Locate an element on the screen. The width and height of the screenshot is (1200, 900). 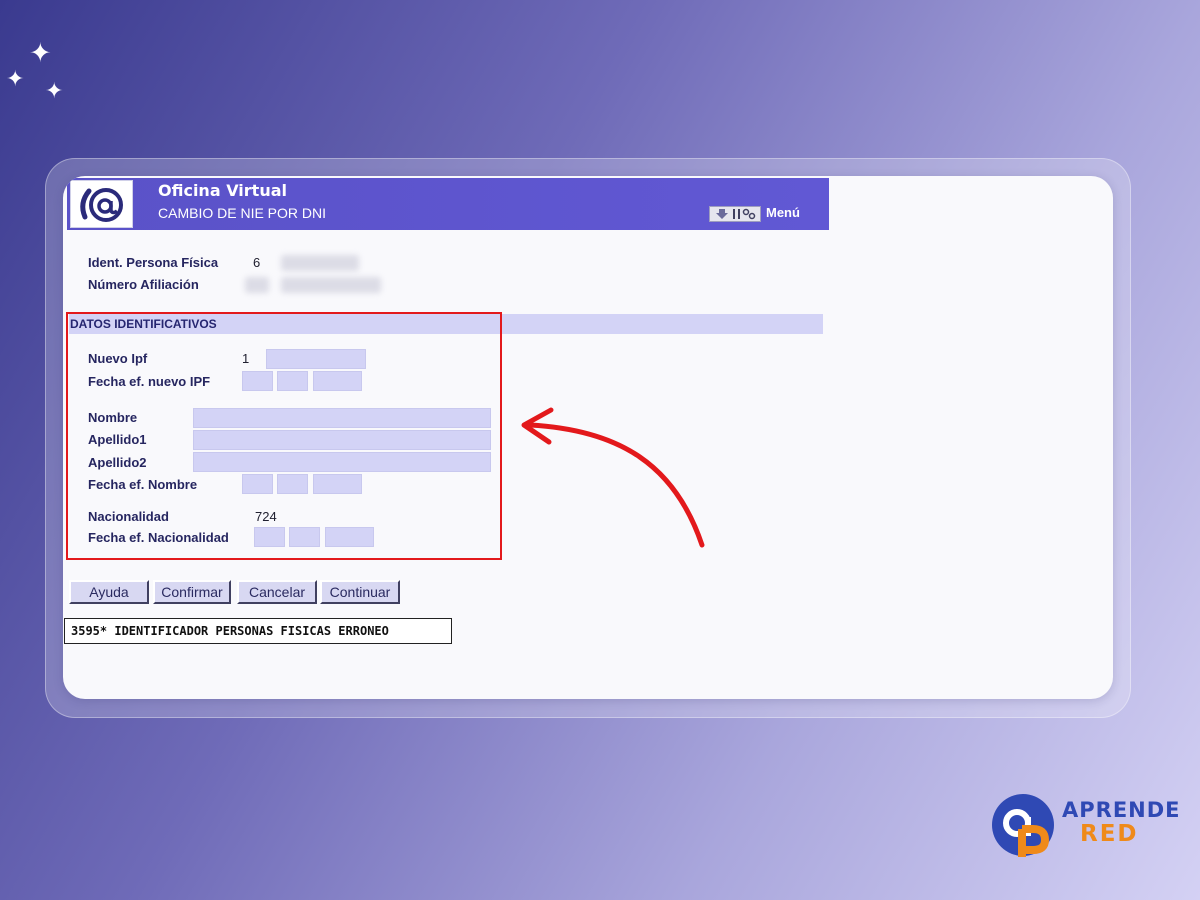
nuevo-ipf-label: Nuevo Ipf is located at coordinates (118, 358).